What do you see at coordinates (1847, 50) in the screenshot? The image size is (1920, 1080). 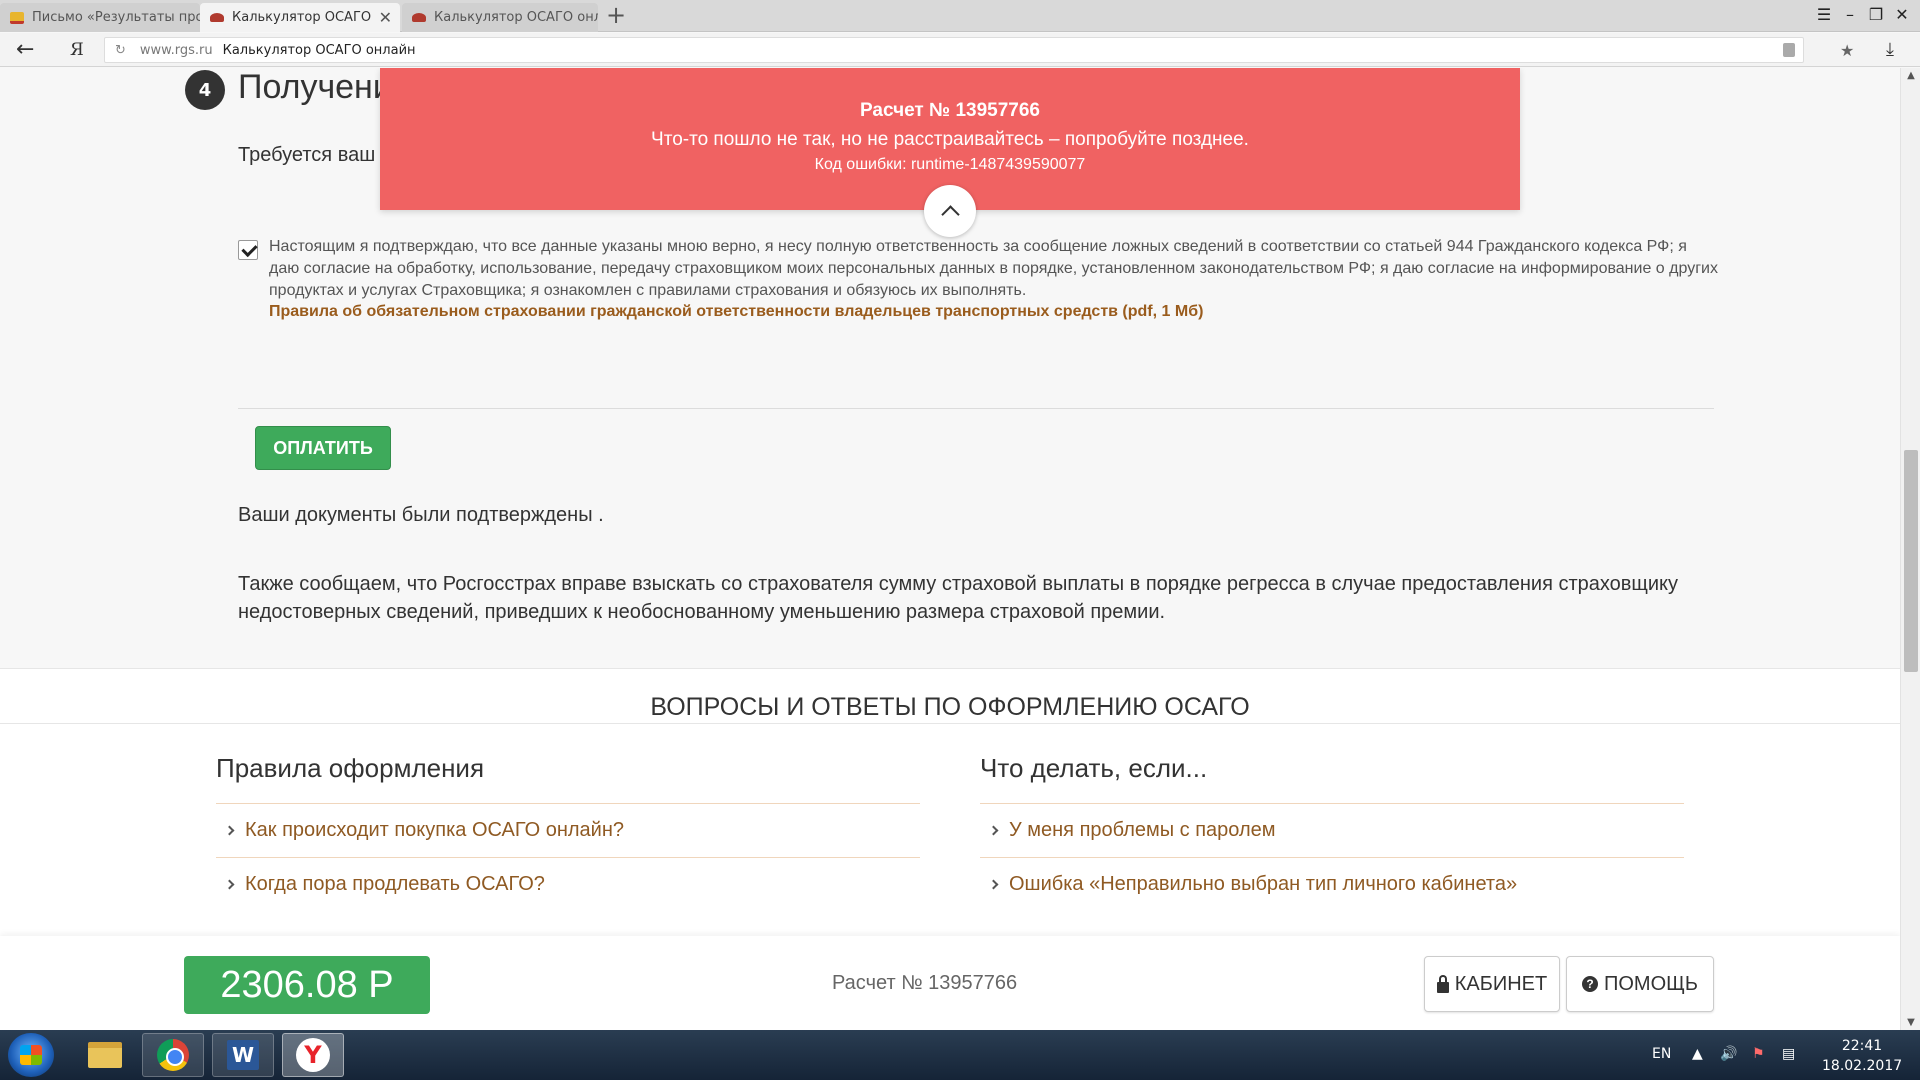 I see `bookmark-star-icon: ★` at bounding box center [1847, 50].